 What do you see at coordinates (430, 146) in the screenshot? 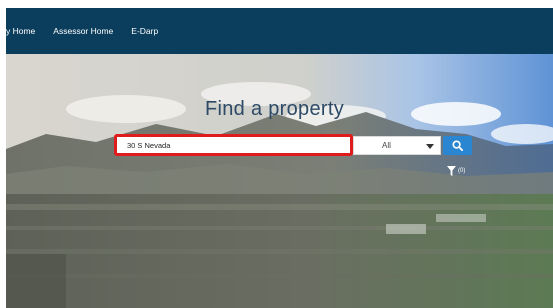
I see `caret-down-icon` at bounding box center [430, 146].